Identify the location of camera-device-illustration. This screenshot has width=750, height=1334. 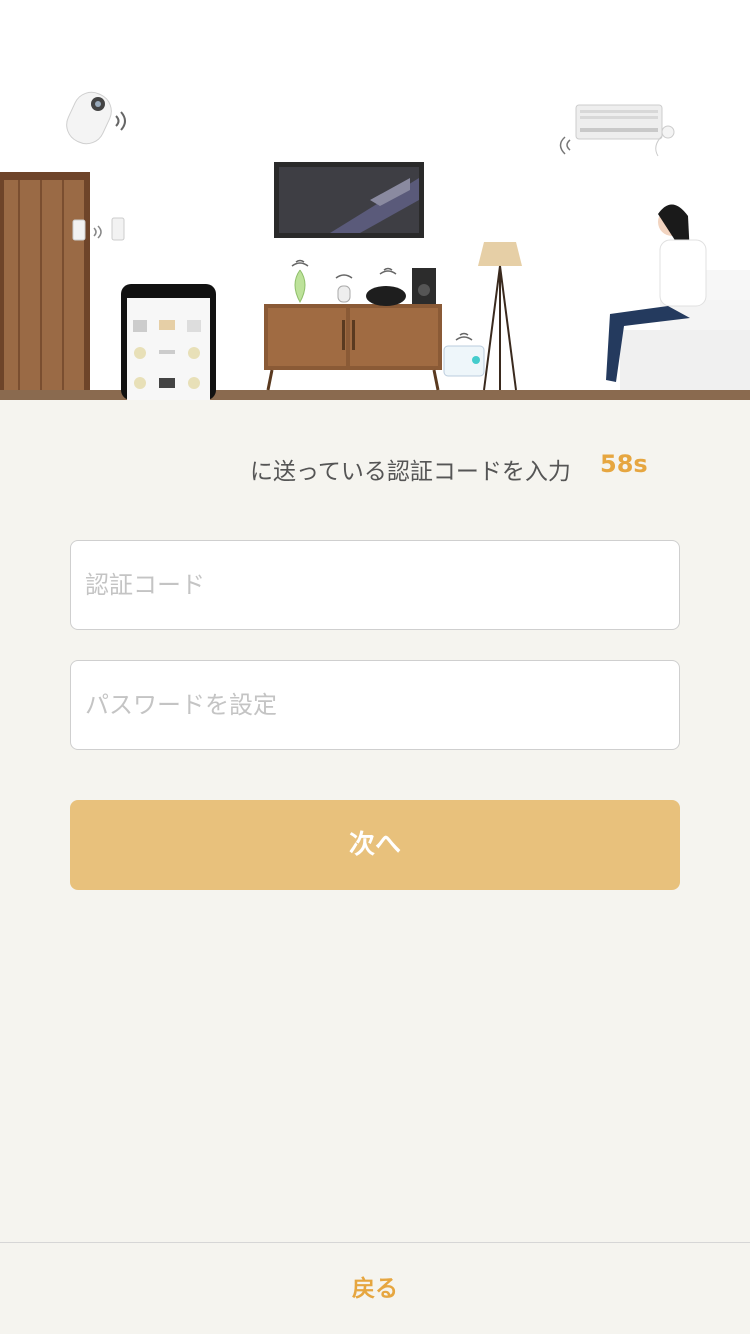
(96, 118).